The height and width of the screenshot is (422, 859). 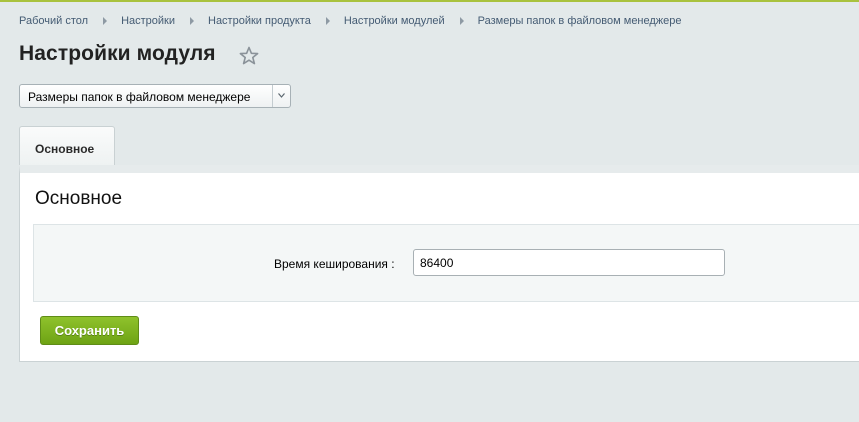 What do you see at coordinates (53, 21) in the screenshot?
I see `breadcrumb-item-desktop: Рабочий стол` at bounding box center [53, 21].